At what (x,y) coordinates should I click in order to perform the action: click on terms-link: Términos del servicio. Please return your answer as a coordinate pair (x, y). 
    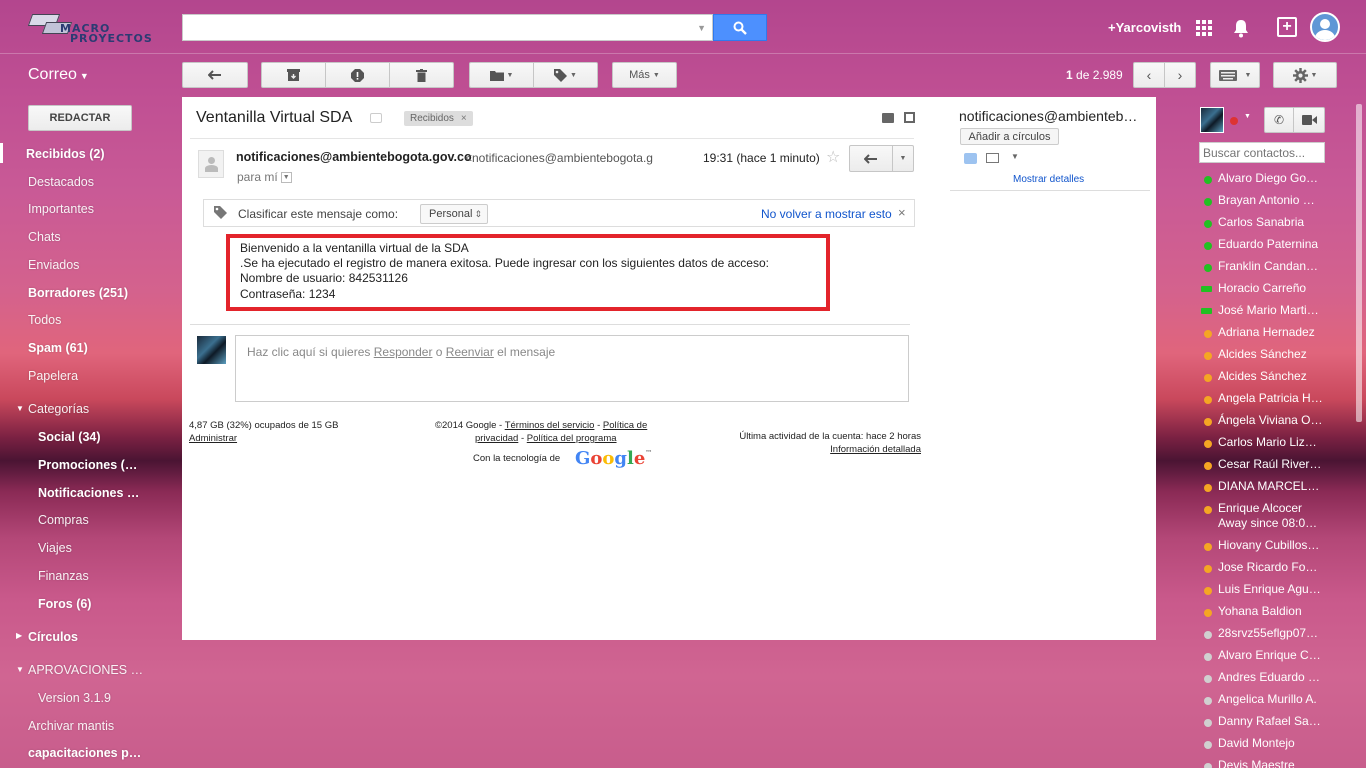
    Looking at the image, I should click on (550, 425).